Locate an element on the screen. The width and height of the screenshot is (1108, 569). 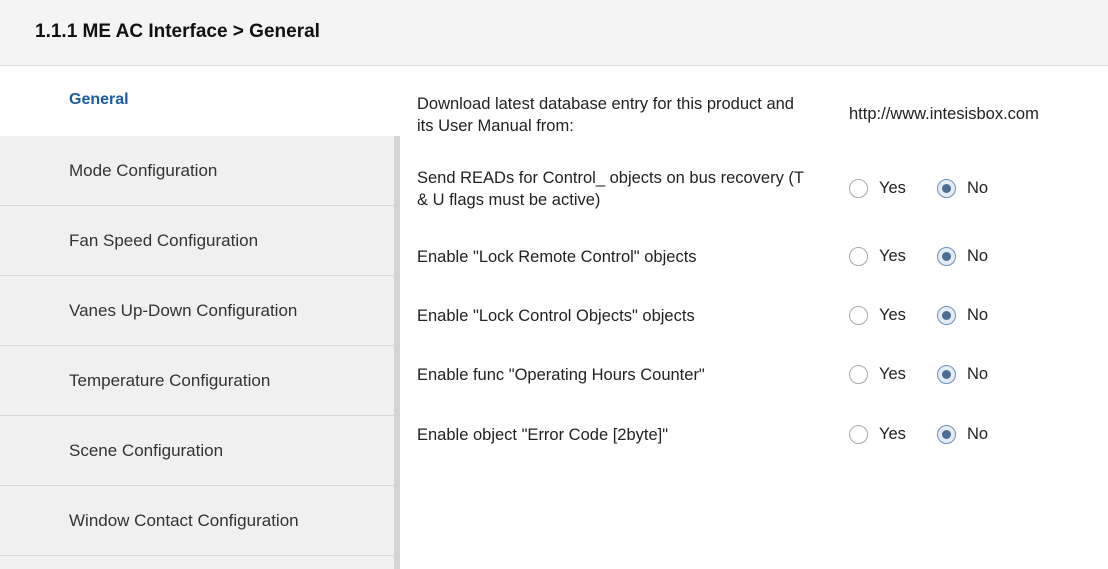
sidebar-item-general: General is located at coordinates (200, 101).